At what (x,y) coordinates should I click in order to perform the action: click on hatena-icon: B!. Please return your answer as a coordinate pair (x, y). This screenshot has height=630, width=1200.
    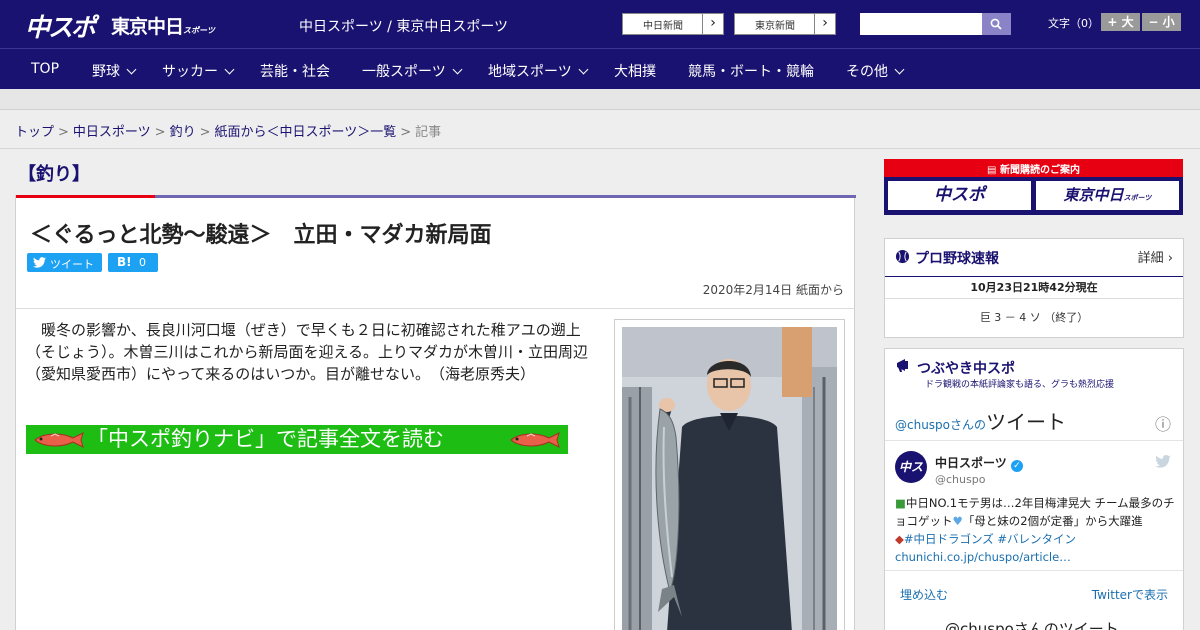
    Looking at the image, I should click on (124, 262).